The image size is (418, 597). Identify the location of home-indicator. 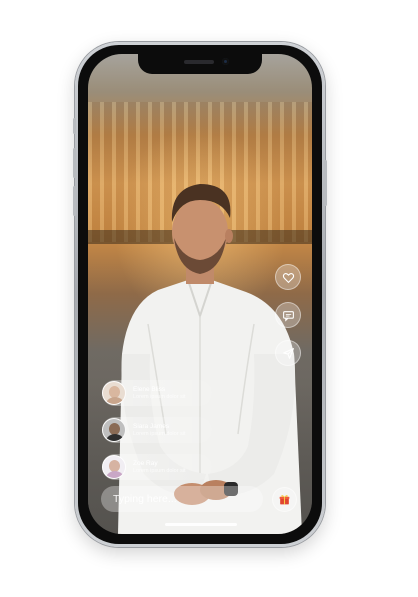
(201, 524).